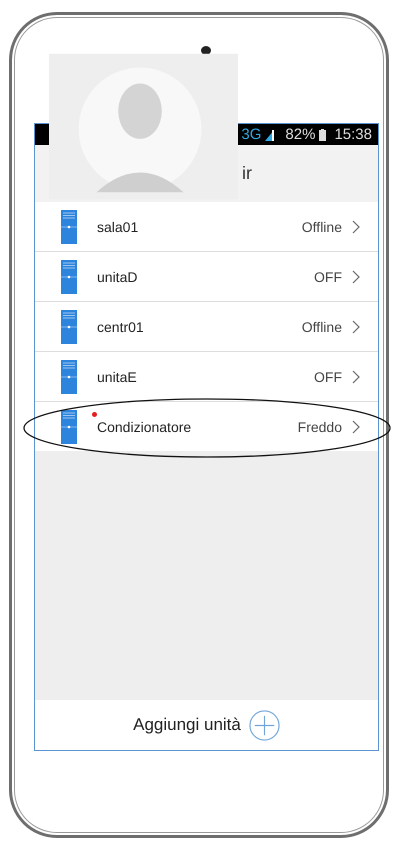 This screenshot has height=850, width=405. What do you see at coordinates (270, 134) in the screenshot?
I see `signal-icon` at bounding box center [270, 134].